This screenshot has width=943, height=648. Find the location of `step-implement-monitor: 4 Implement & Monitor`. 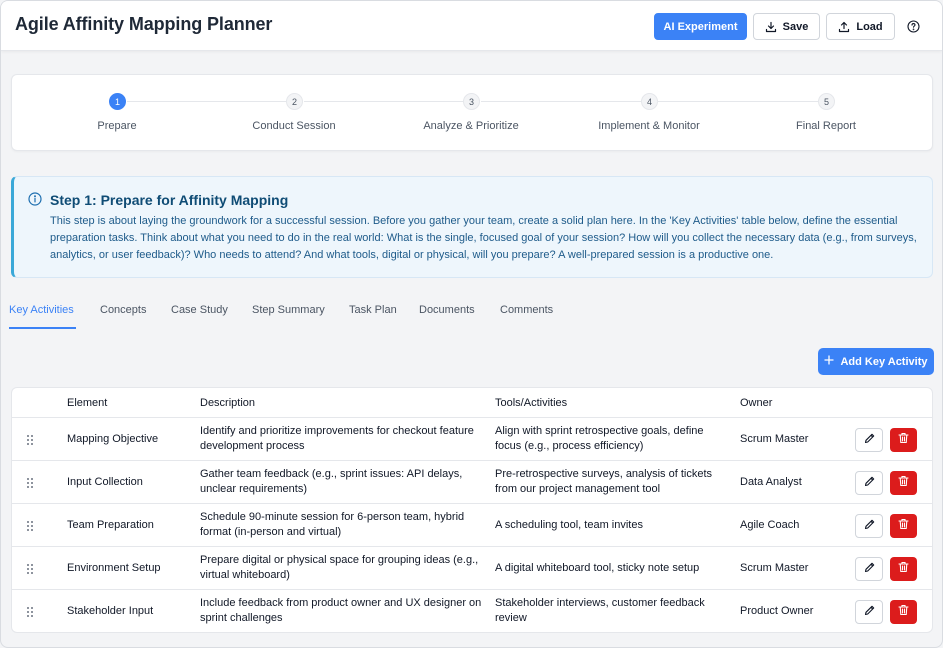

step-implement-monitor: 4 Implement & Monitor is located at coordinates (649, 113).